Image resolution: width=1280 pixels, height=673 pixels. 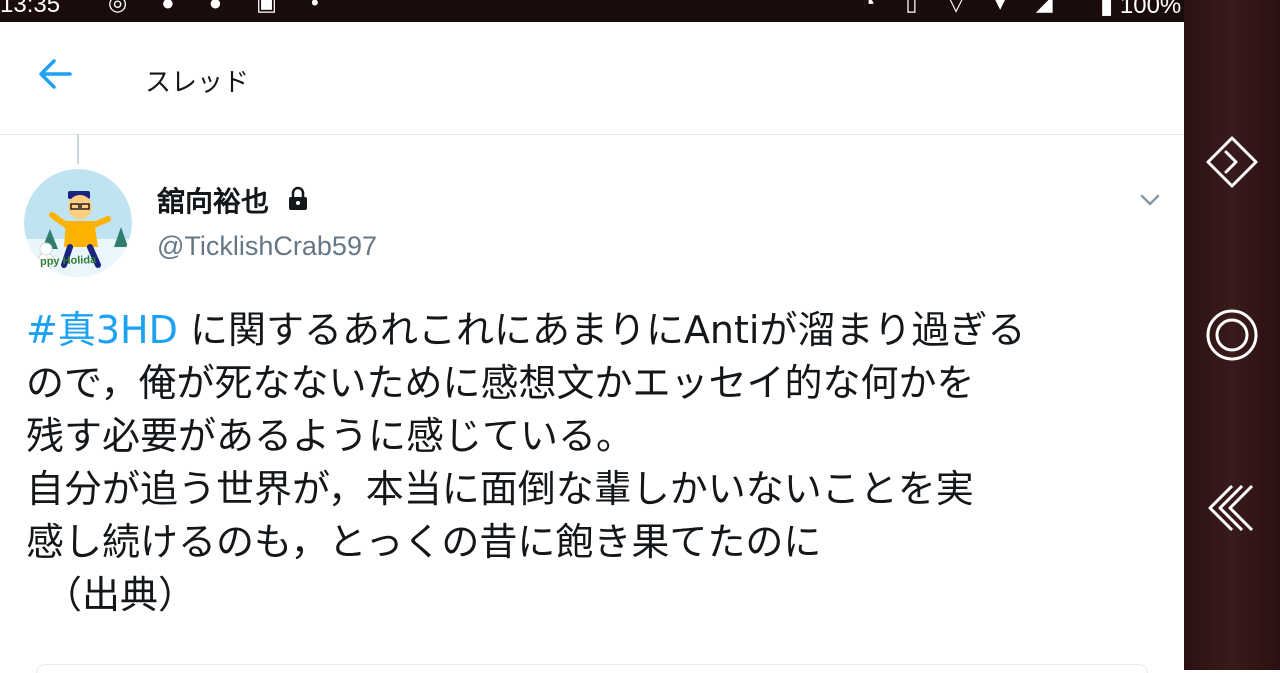 What do you see at coordinates (102, 330) in the screenshot?
I see `hashtag-link: #真3HD` at bounding box center [102, 330].